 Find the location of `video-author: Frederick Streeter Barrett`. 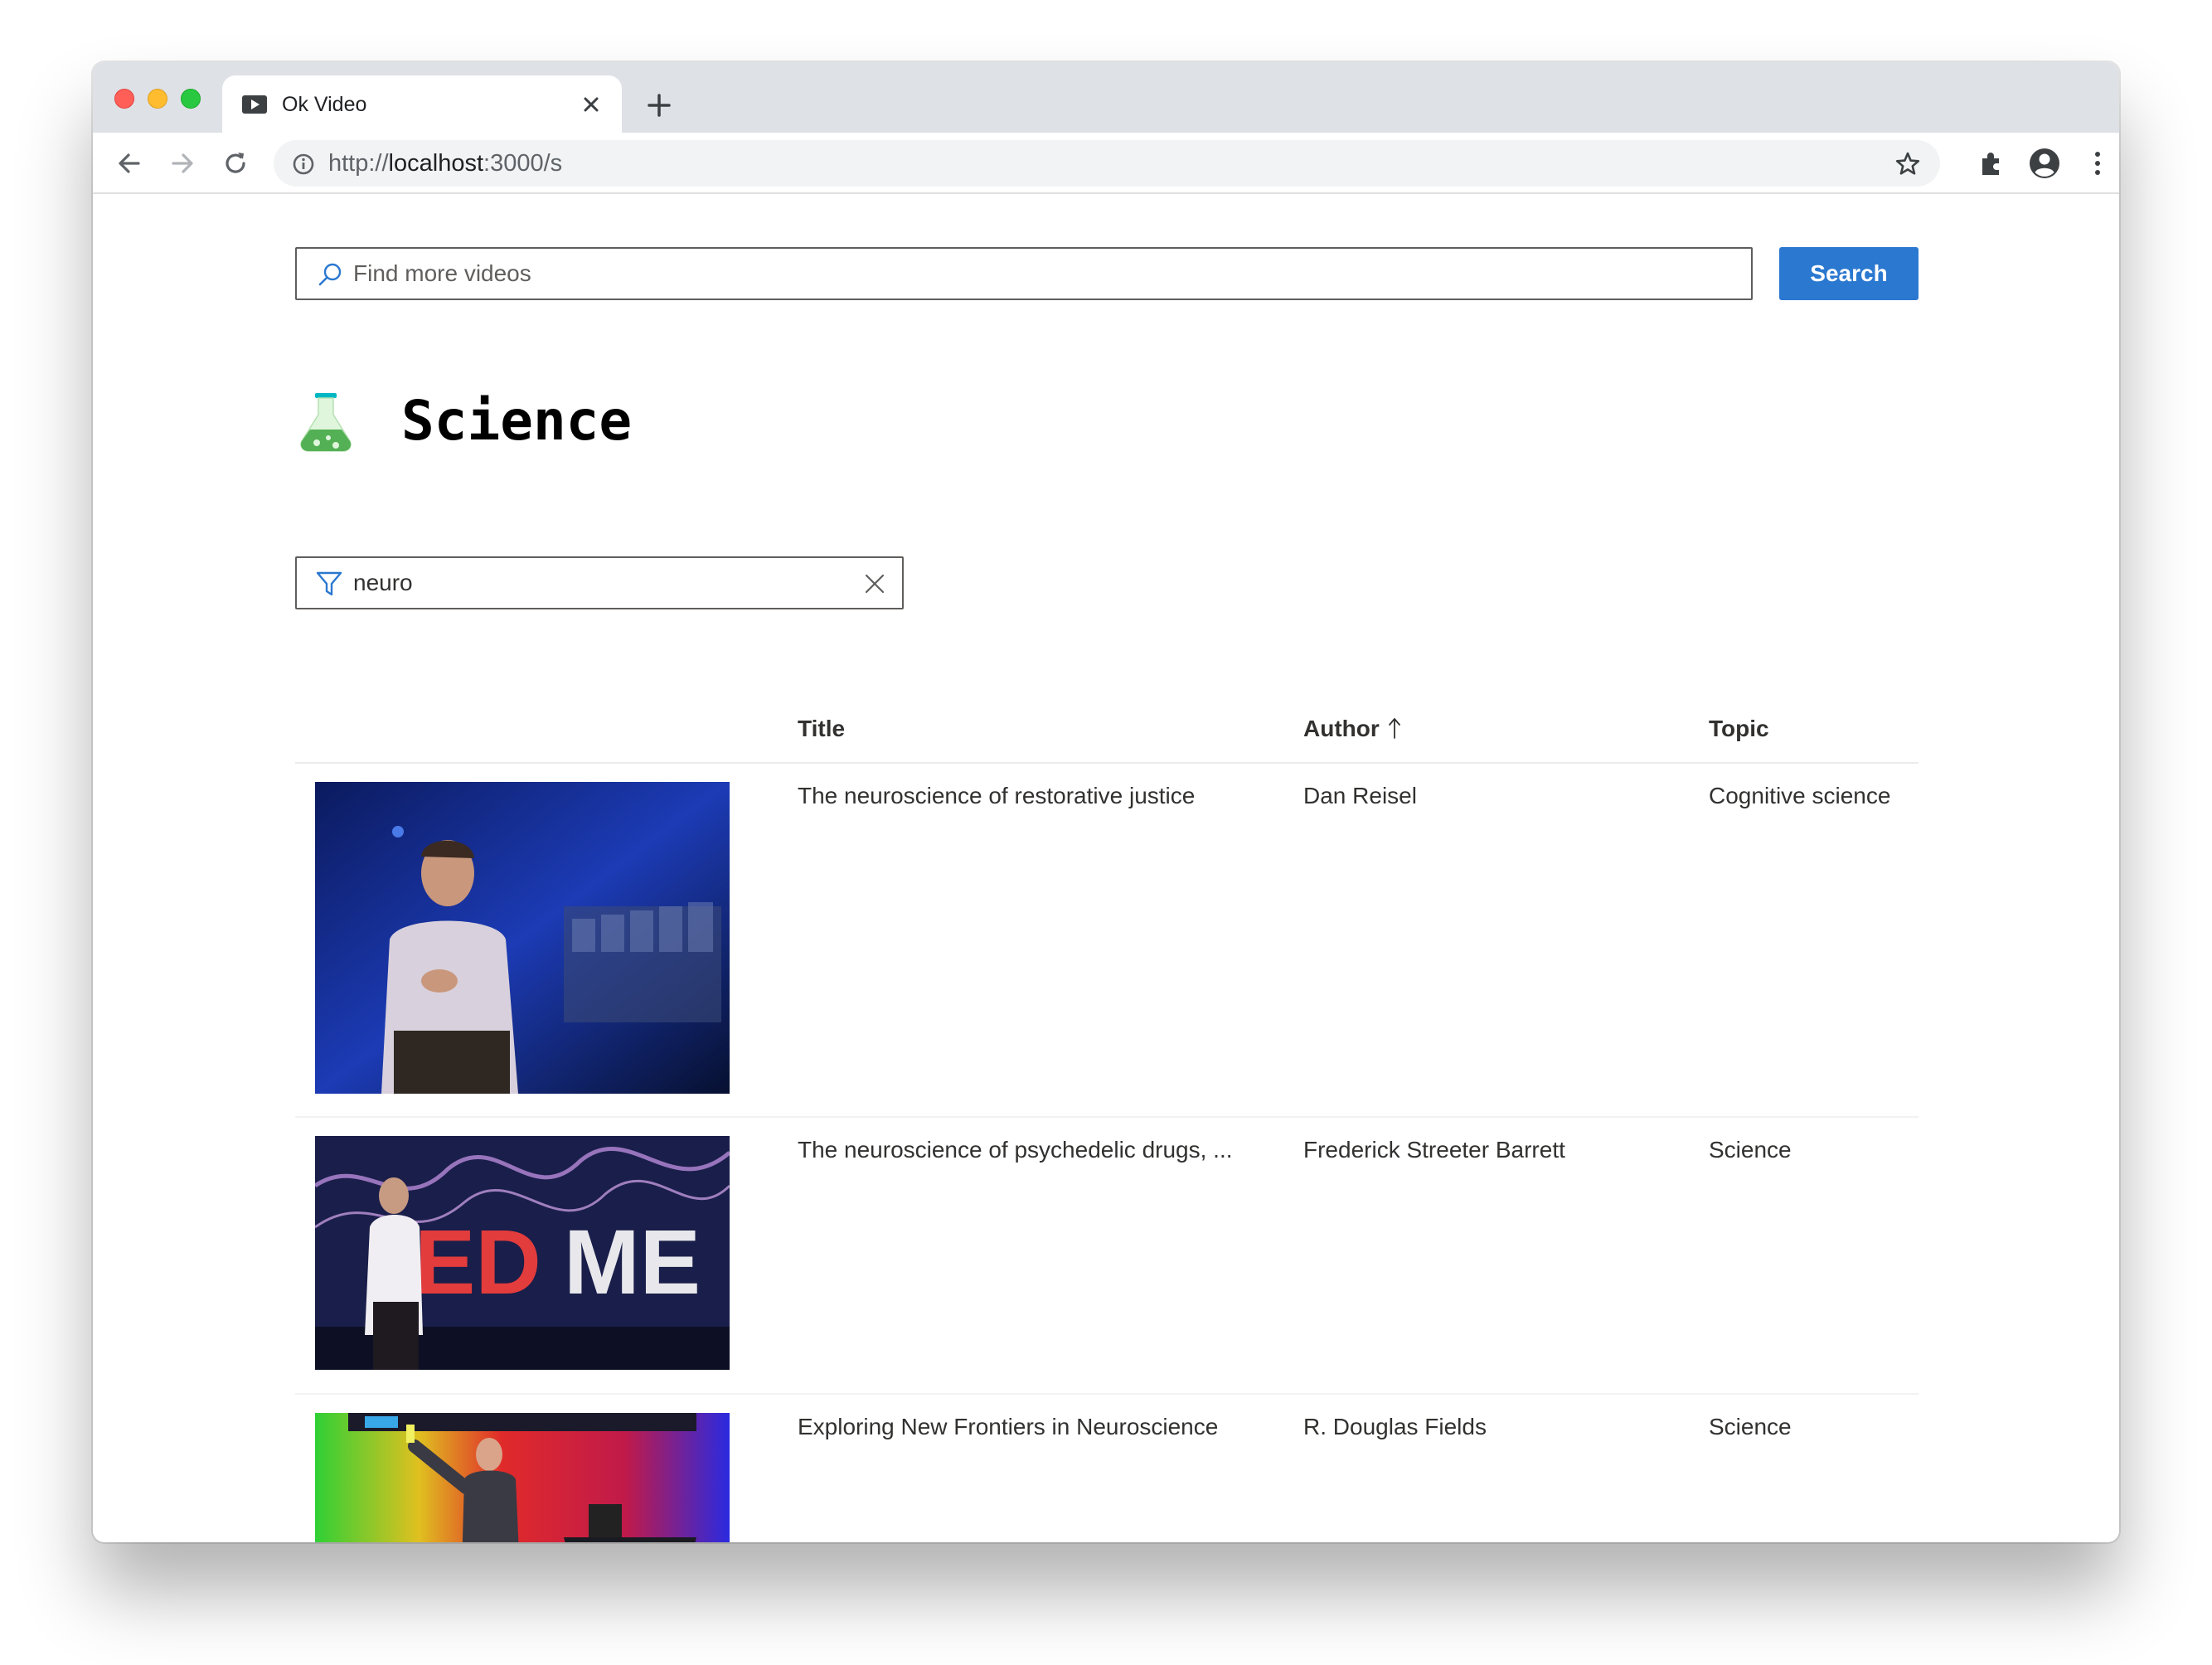

video-author: Frederick Streeter Barrett is located at coordinates (1434, 1150).